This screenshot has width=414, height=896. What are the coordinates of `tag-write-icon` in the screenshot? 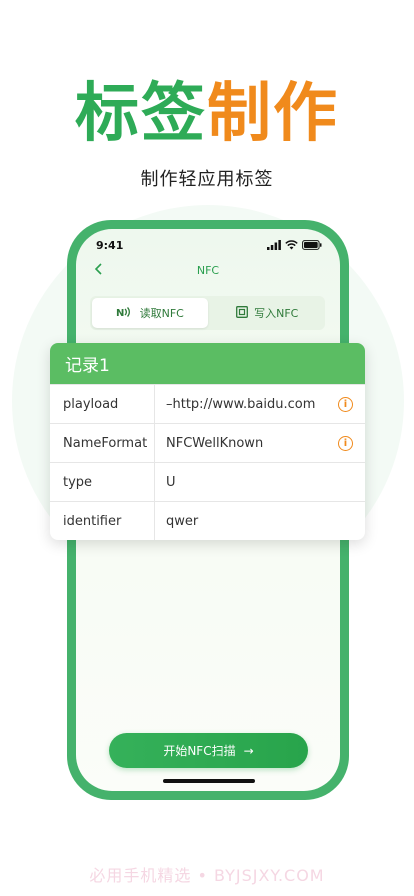 It's located at (242, 313).